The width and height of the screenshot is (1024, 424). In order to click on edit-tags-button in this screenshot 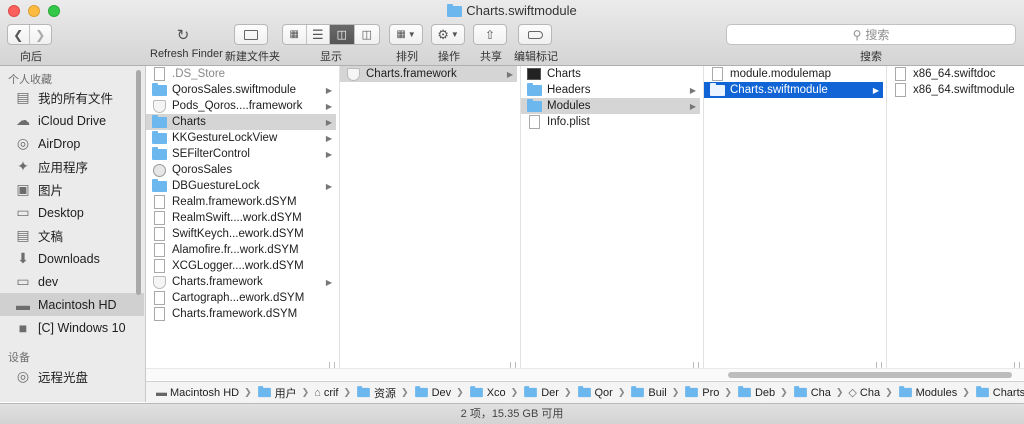, I will do `click(535, 34)`.